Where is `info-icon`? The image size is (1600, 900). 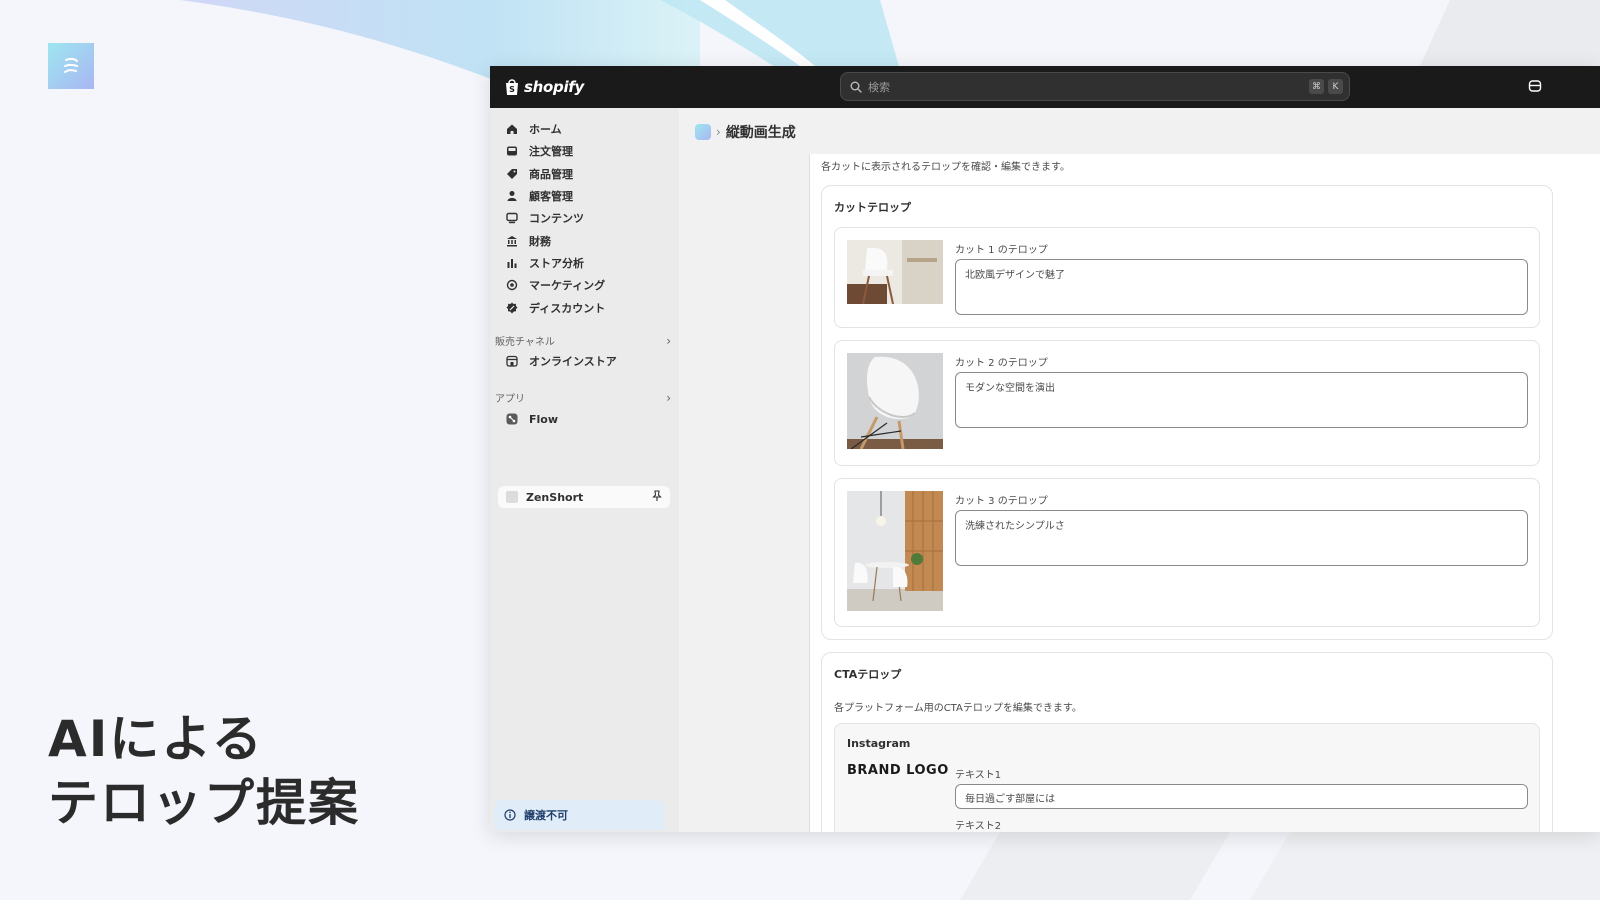
info-icon is located at coordinates (510, 815).